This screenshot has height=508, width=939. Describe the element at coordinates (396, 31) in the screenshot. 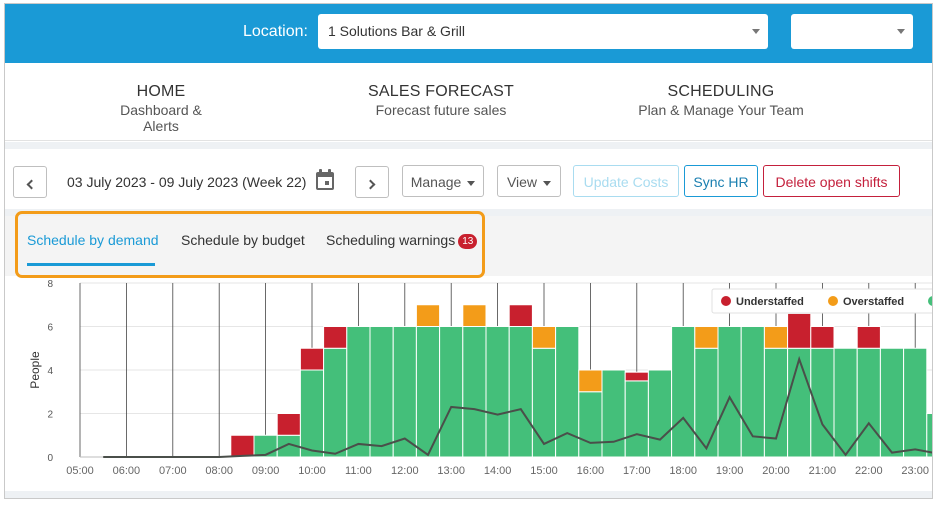

I see `location-select-value: 1 Solutions Bar & Grill` at that location.